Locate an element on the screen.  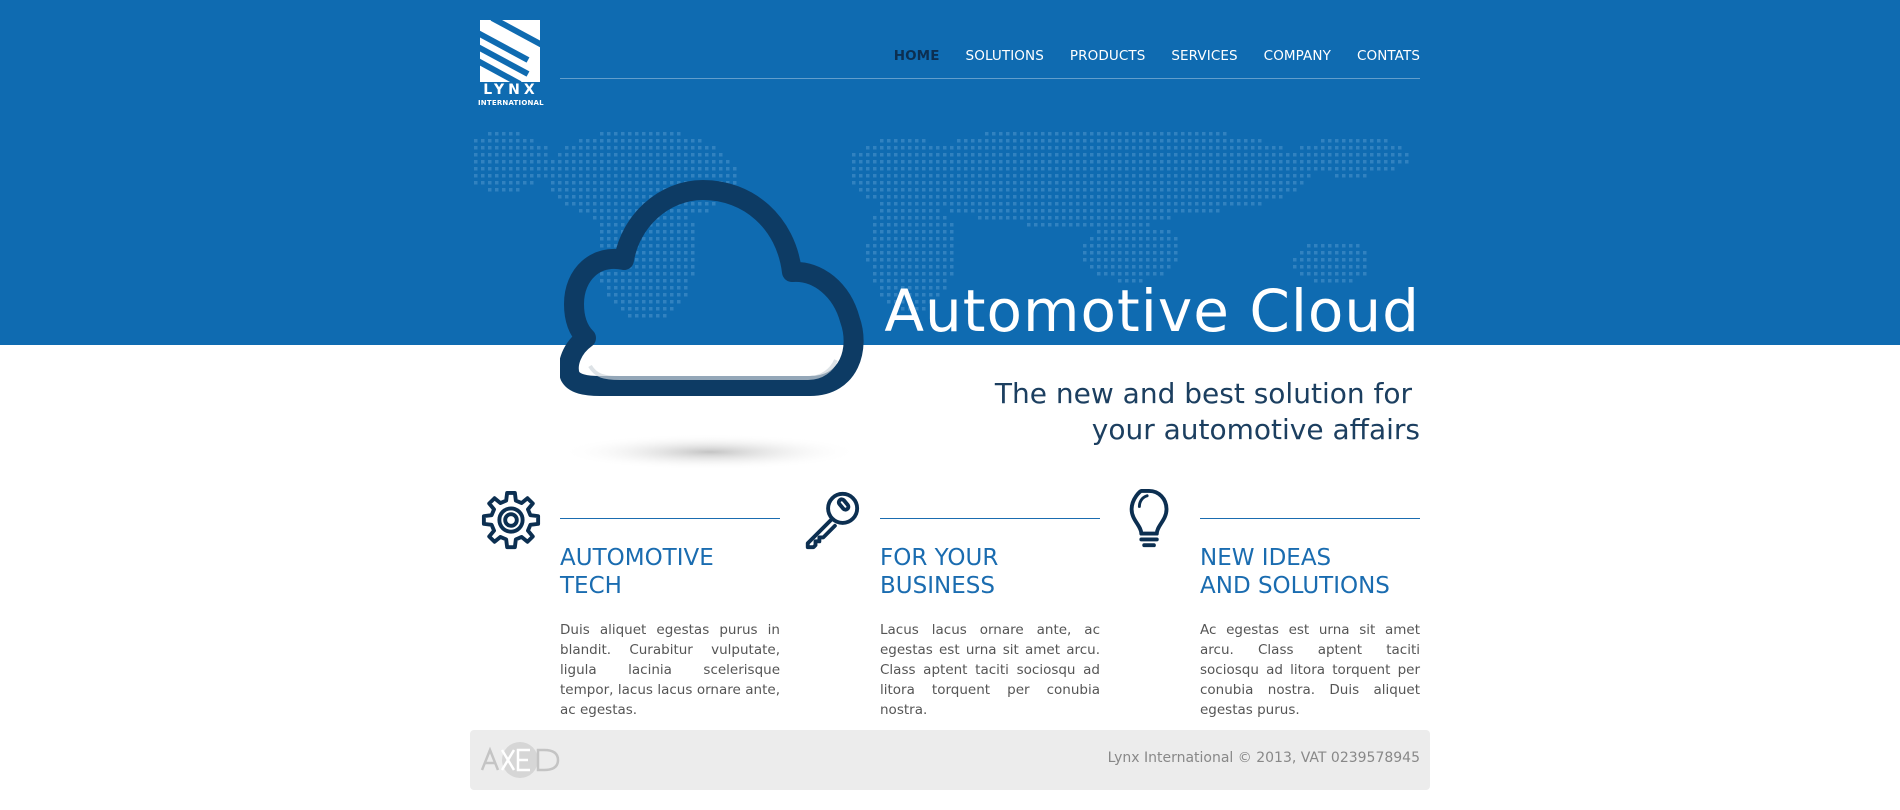
logo-subtitle: INTERNATIONAL is located at coordinates (511, 103).